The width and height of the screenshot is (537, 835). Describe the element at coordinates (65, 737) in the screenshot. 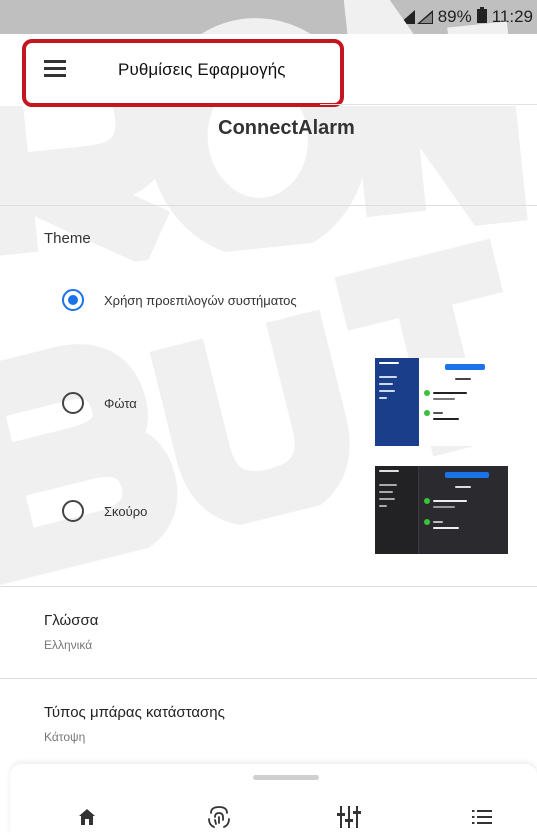

I see `statusbar-type-value: Κάτοψη` at that location.